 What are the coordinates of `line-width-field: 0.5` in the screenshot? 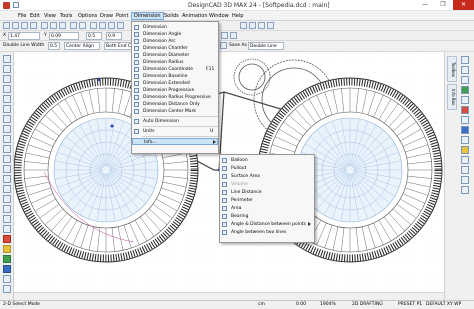 It's located at (54, 46).